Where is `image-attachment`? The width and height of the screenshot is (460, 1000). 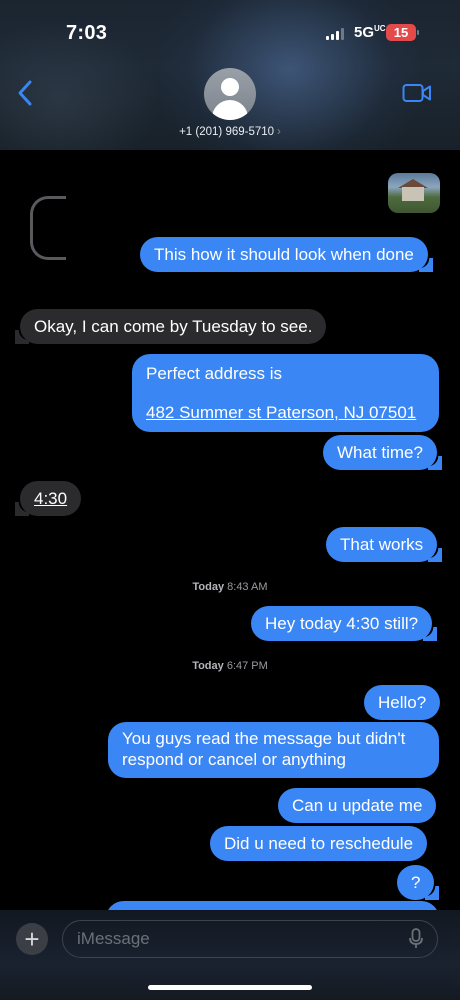
image-attachment is located at coordinates (414, 193).